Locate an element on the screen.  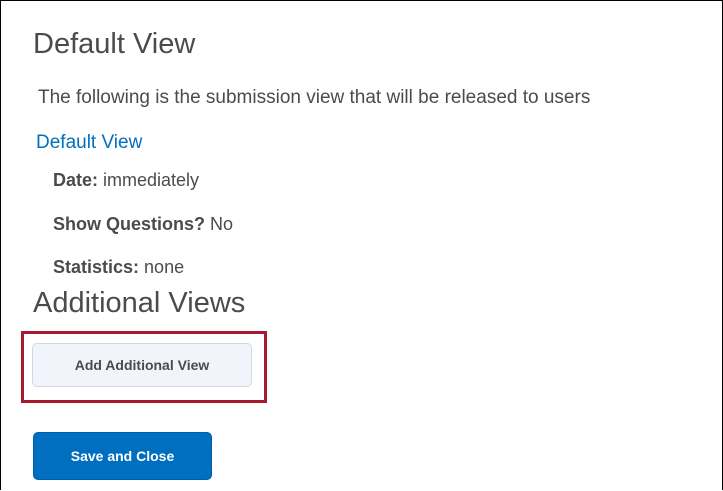
default-view-heading: Default View is located at coordinates (114, 44).